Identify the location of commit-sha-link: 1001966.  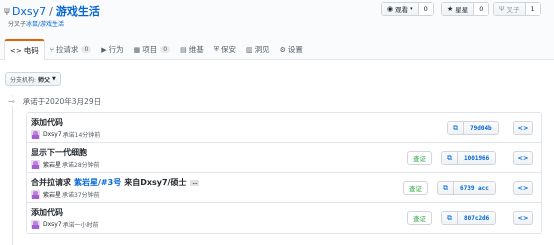
(477, 158).